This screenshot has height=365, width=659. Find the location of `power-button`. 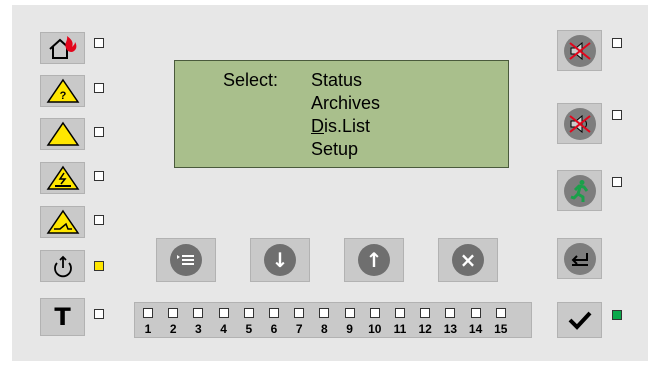

power-button is located at coordinates (62, 266).